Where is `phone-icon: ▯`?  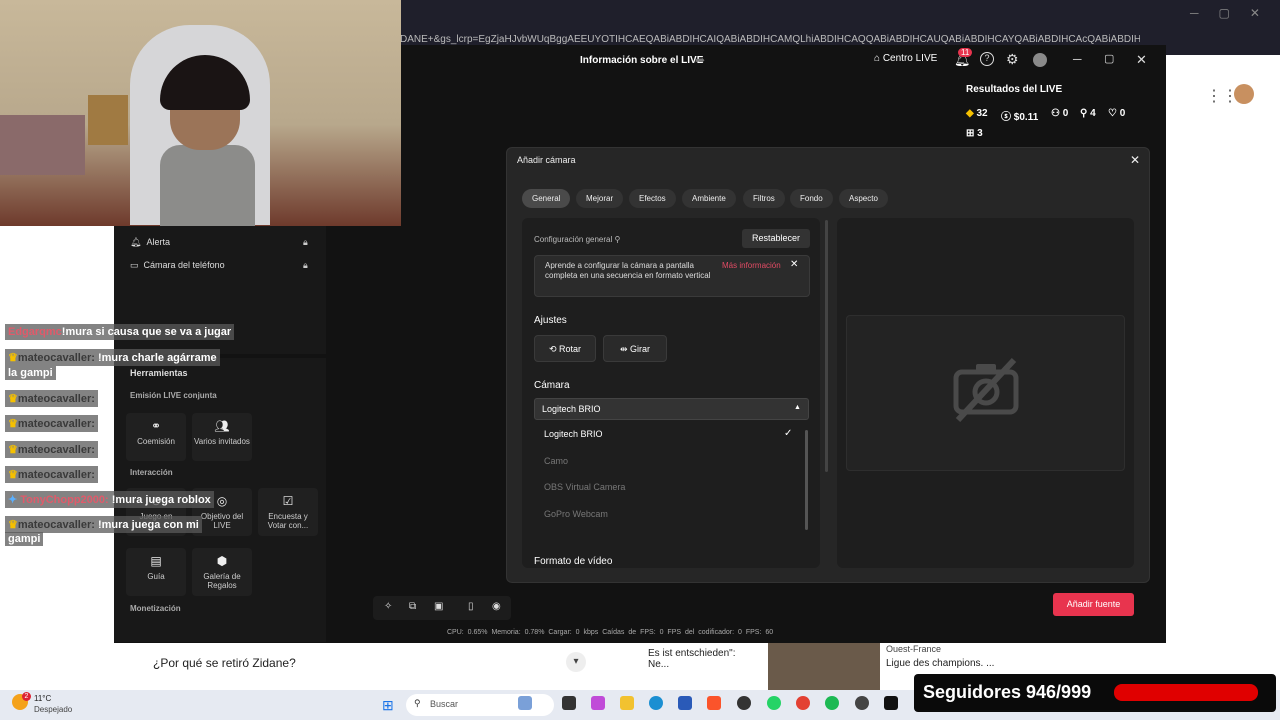 phone-icon: ▯ is located at coordinates (471, 606).